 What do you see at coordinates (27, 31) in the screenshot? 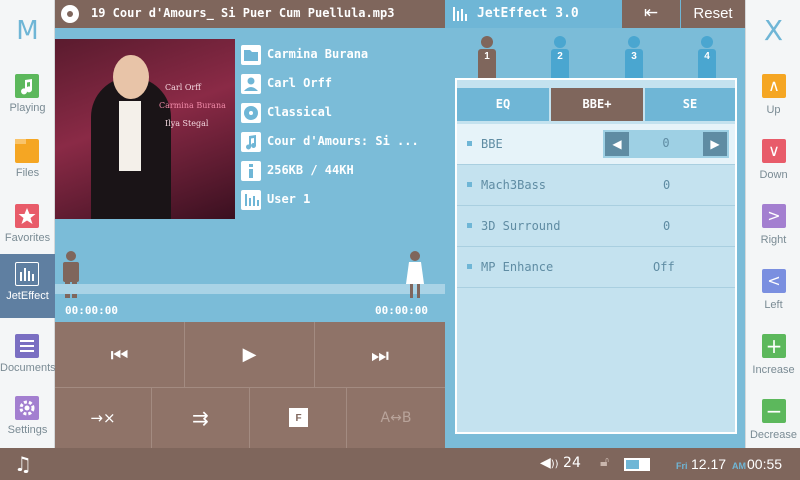
I see `menu-logo: M` at bounding box center [27, 31].